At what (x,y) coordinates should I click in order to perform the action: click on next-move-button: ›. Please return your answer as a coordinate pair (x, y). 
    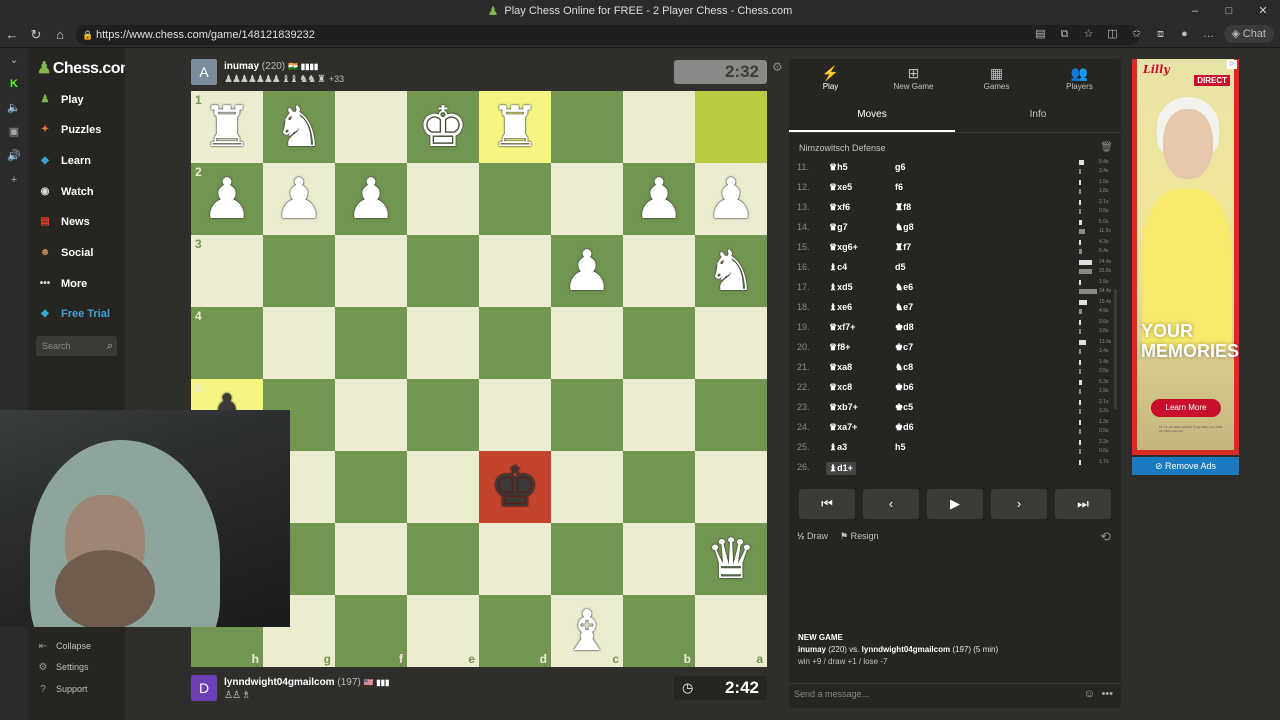
    Looking at the image, I should click on (1019, 504).